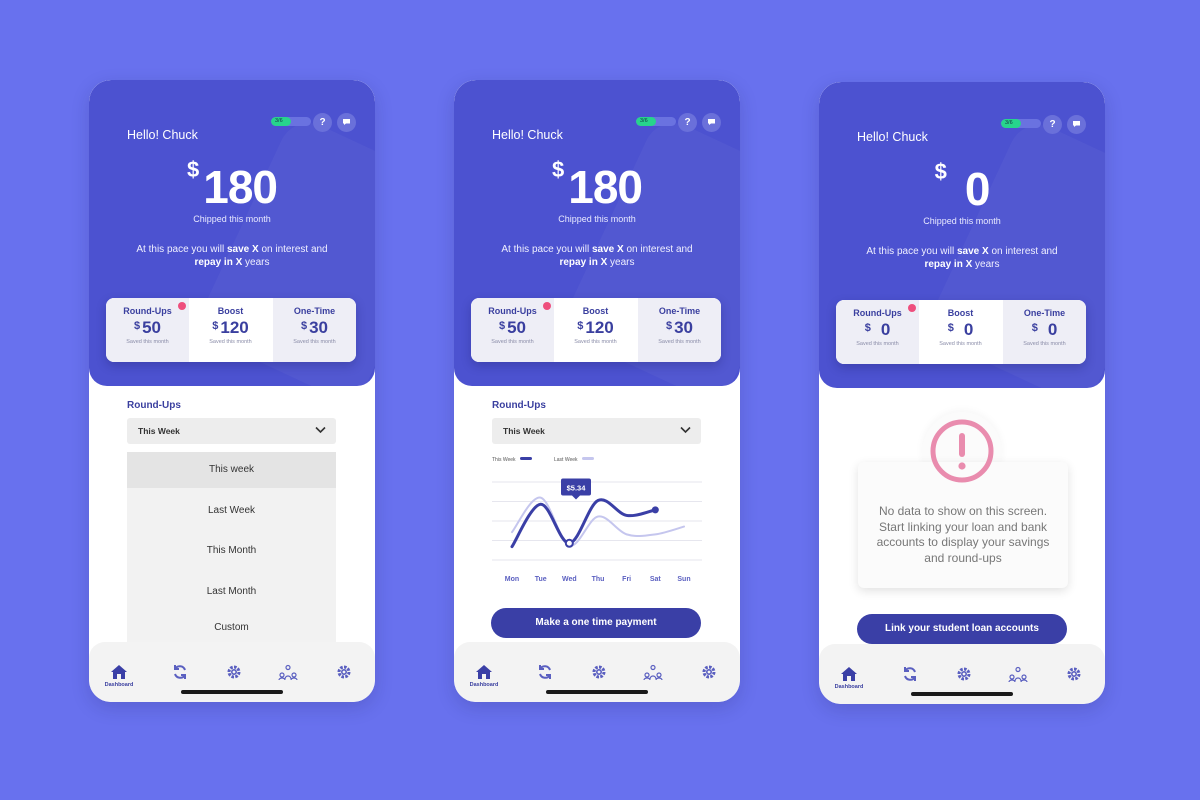 This screenshot has width=1200, height=800. What do you see at coordinates (231, 511) in the screenshot?
I see `option-last-week: Last Week` at bounding box center [231, 511].